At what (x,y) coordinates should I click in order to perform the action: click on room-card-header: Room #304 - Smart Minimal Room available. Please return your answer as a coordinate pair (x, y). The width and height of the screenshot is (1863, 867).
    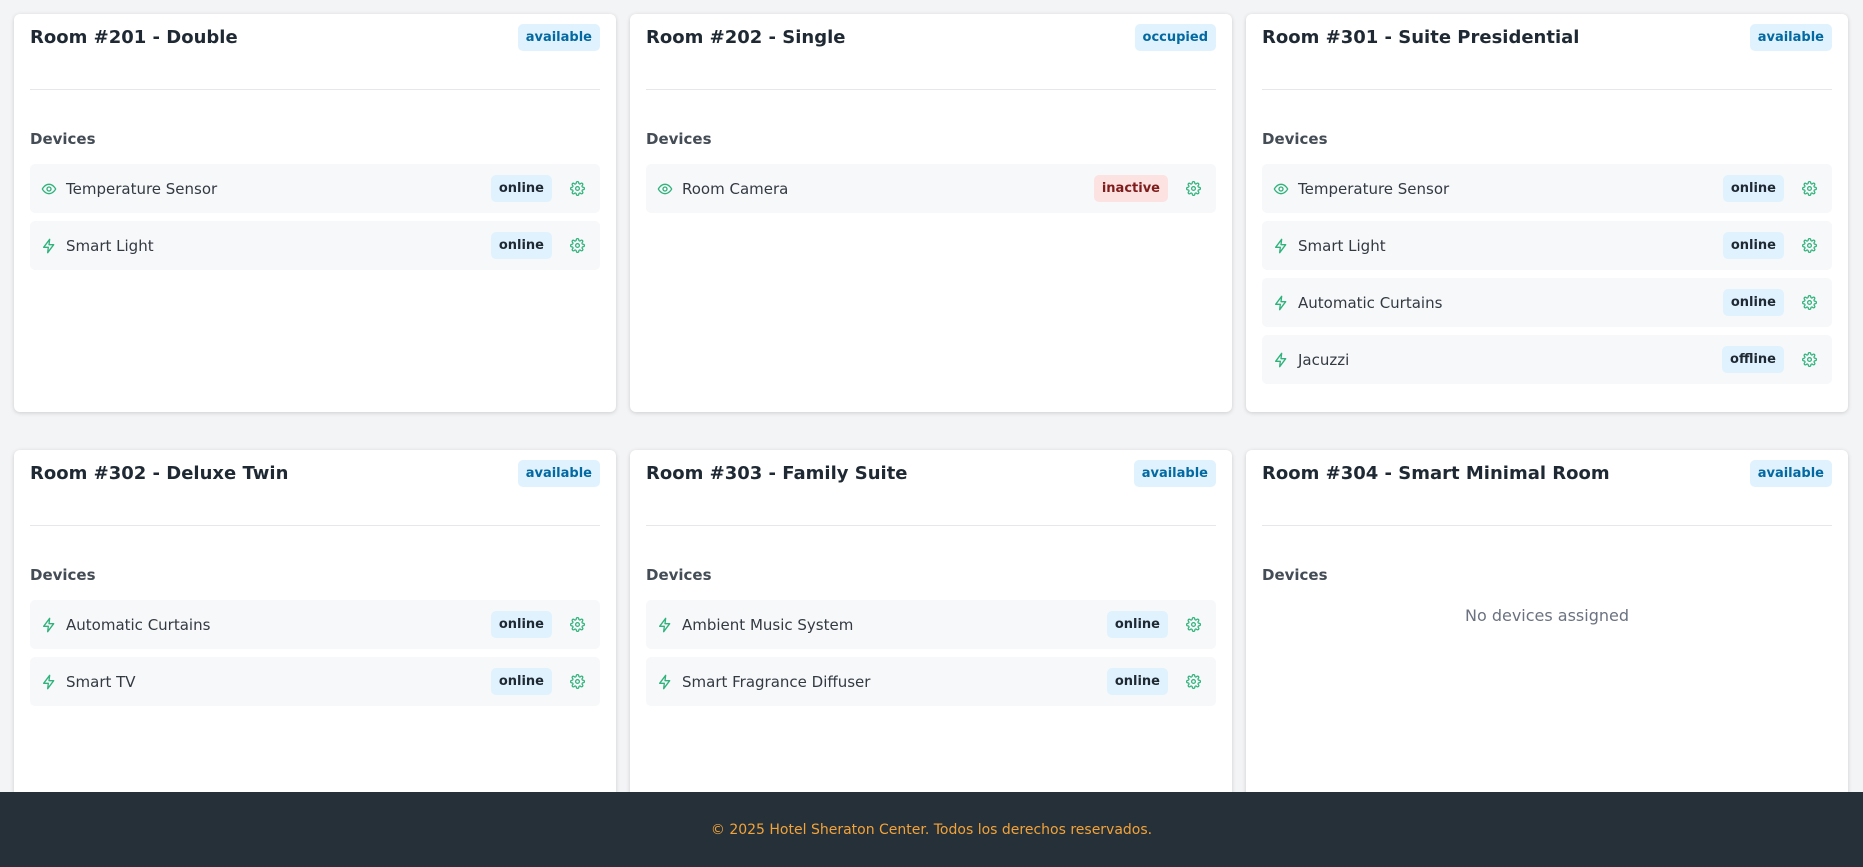
    Looking at the image, I should click on (1547, 488).